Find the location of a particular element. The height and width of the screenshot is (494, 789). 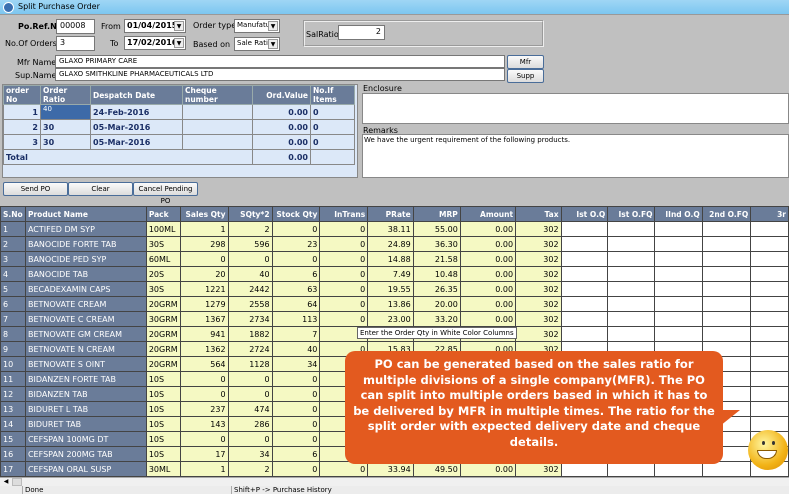

col-product-name: Product Name is located at coordinates (85, 214).